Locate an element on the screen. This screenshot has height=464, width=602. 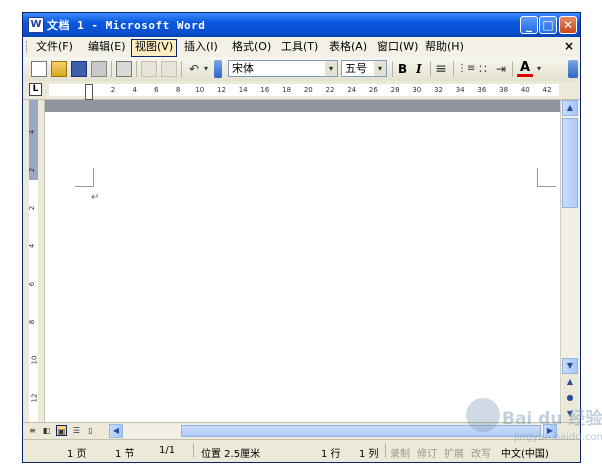
window-title: 文档 1 - Microsoft Word is located at coordinates (126, 25).